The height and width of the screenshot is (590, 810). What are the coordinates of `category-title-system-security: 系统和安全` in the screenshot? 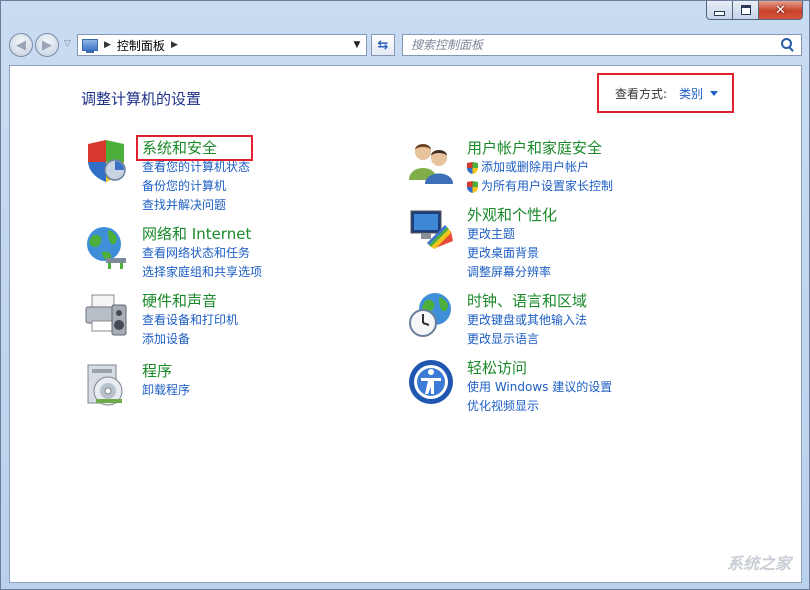 It's located at (194, 148).